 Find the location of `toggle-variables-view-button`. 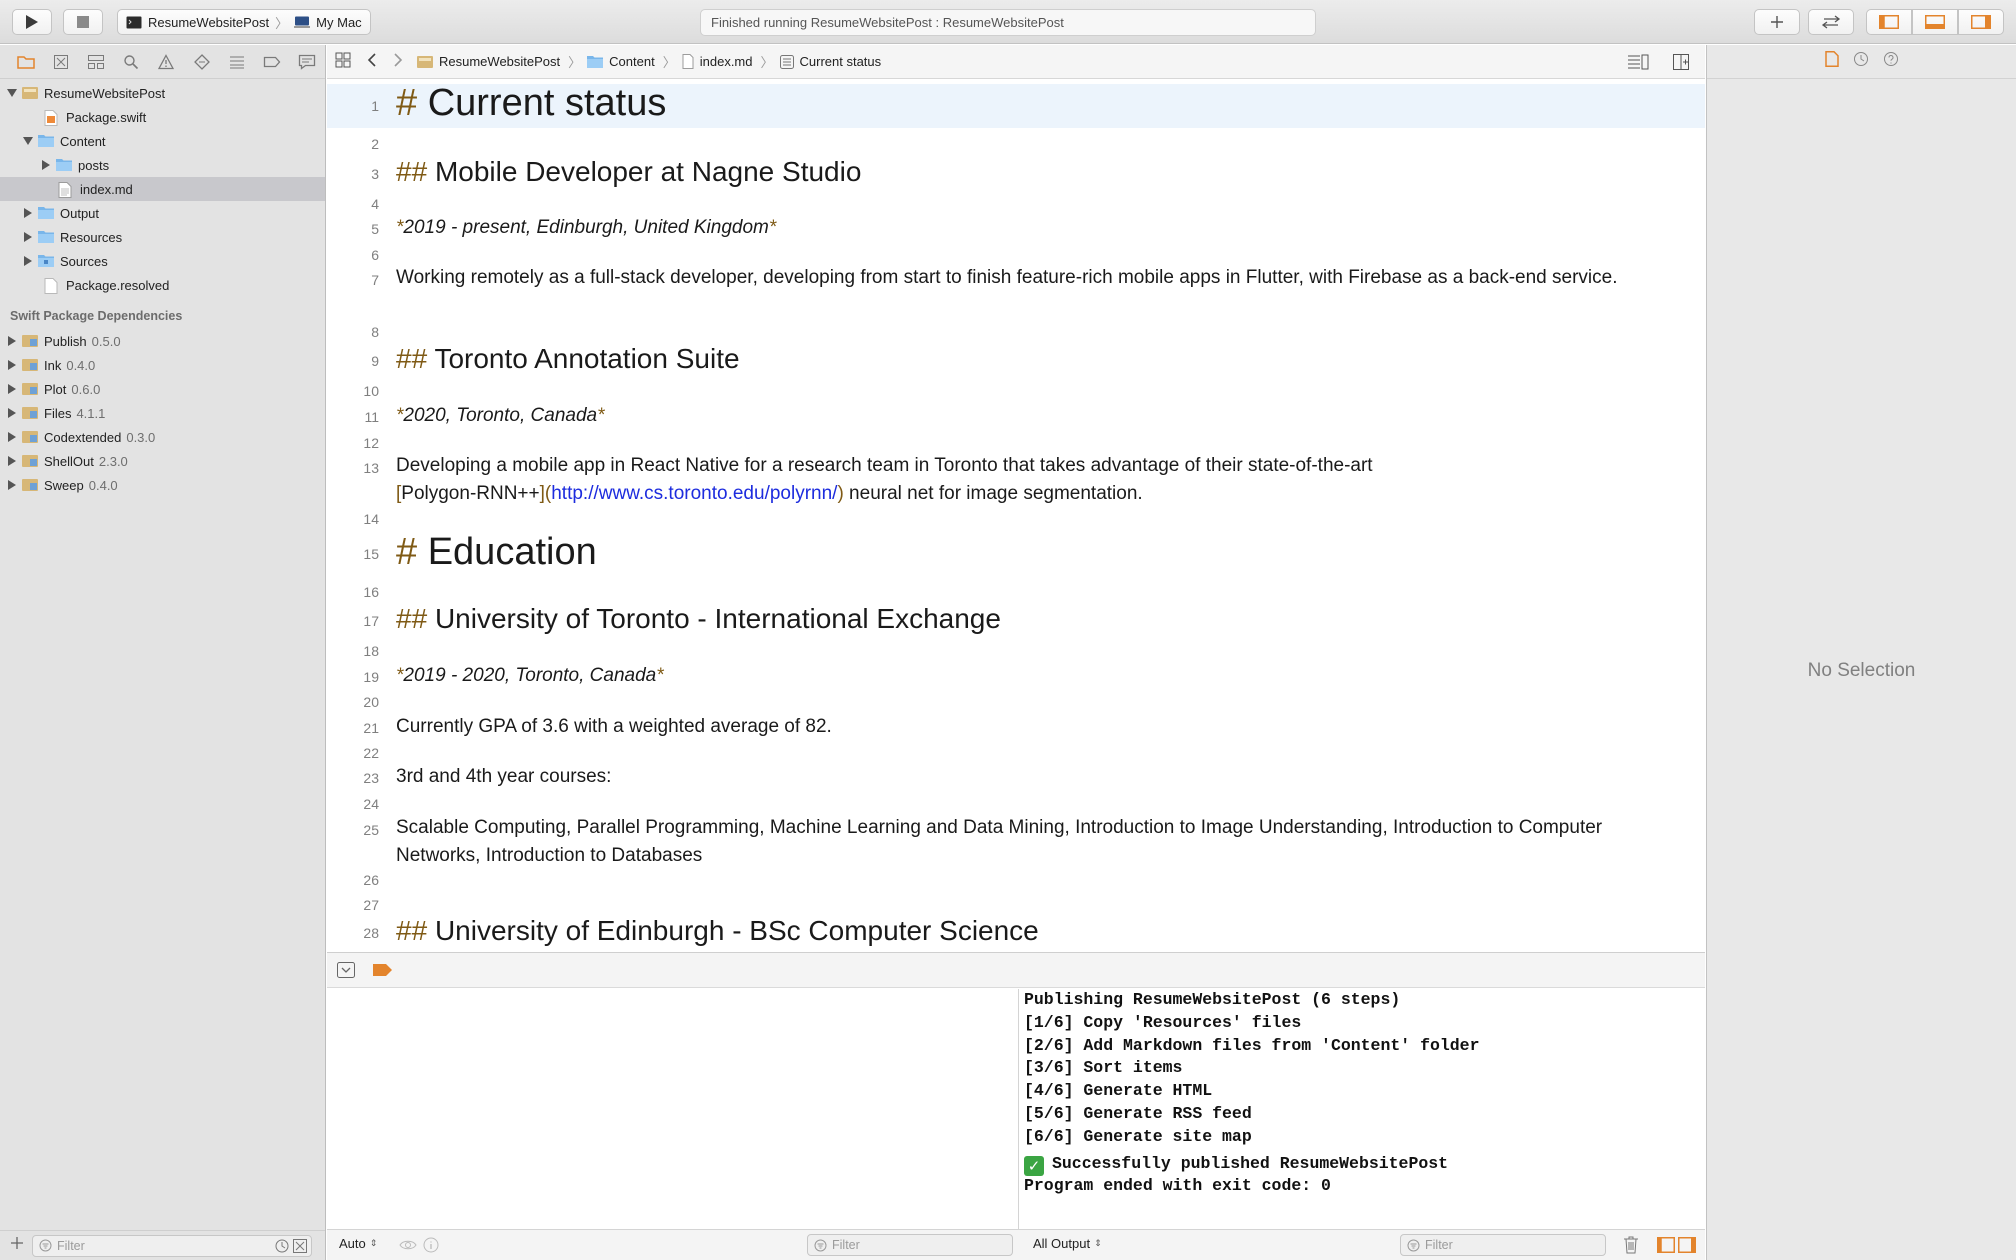

toggle-variables-view-button is located at coordinates (1666, 1247).